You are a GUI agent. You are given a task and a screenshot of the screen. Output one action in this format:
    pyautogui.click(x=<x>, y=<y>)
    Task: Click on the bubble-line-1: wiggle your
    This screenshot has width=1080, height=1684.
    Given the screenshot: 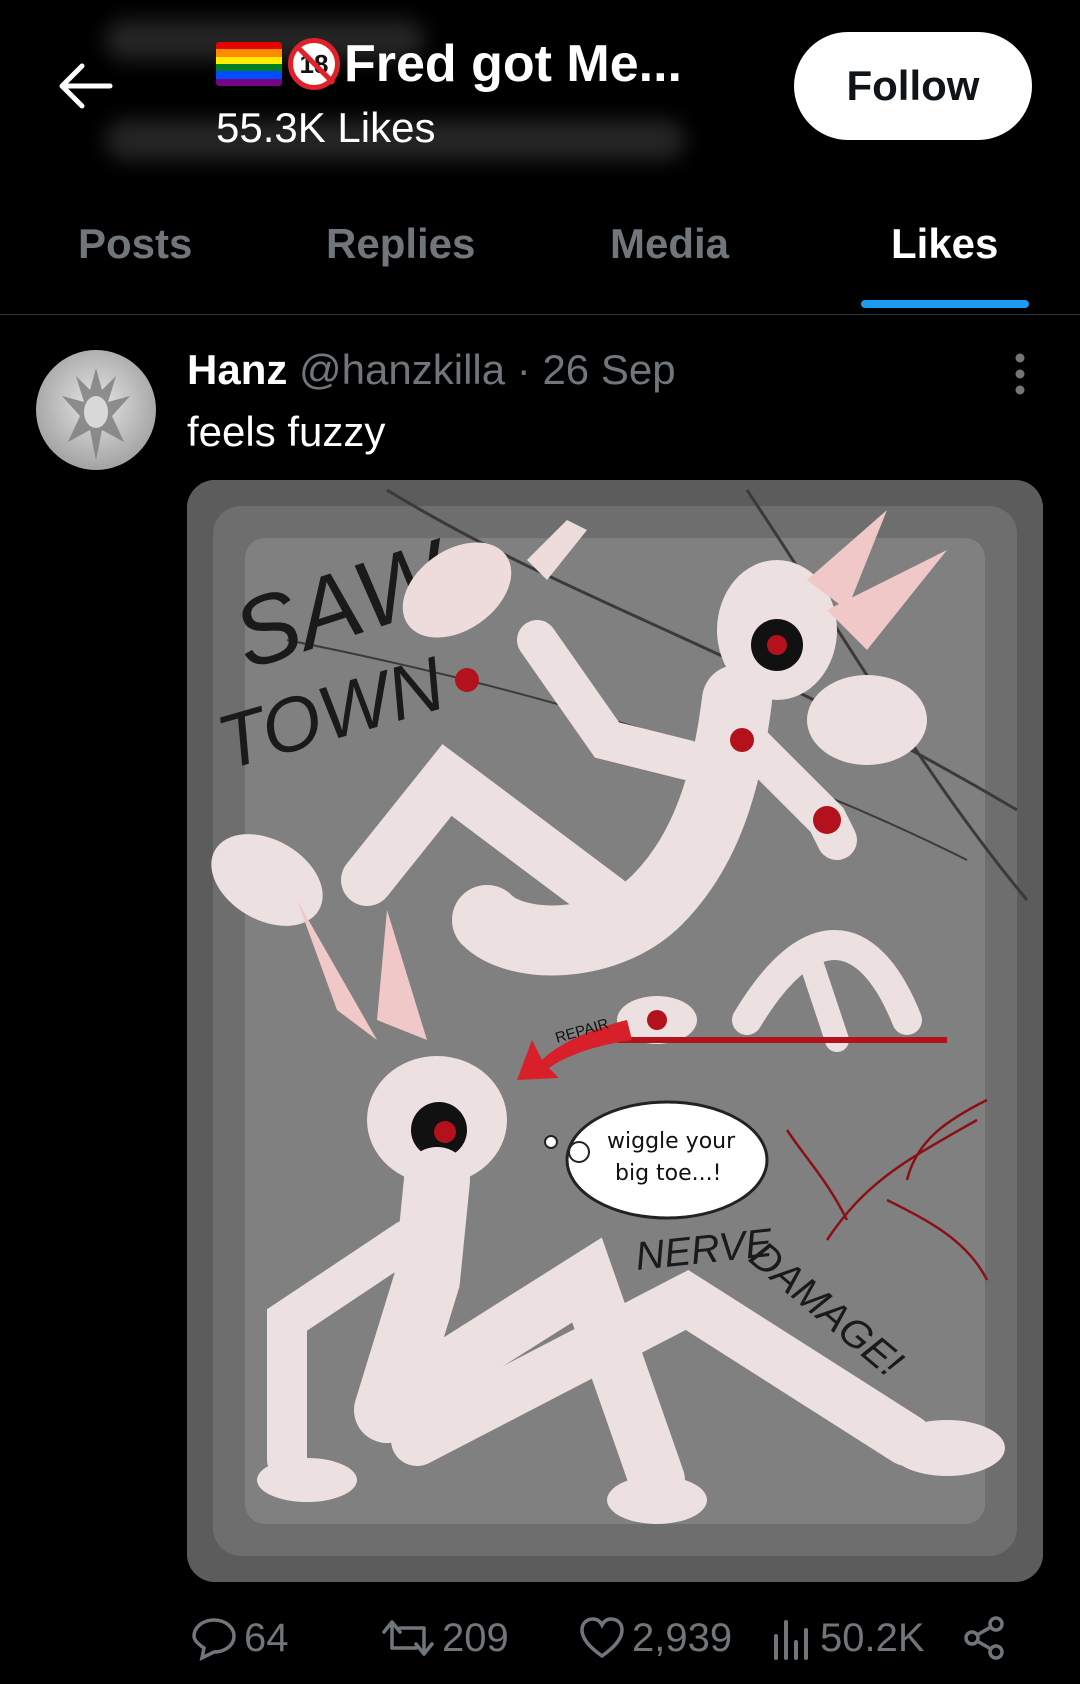 What is the action you would take?
    pyautogui.click(x=671, y=1141)
    